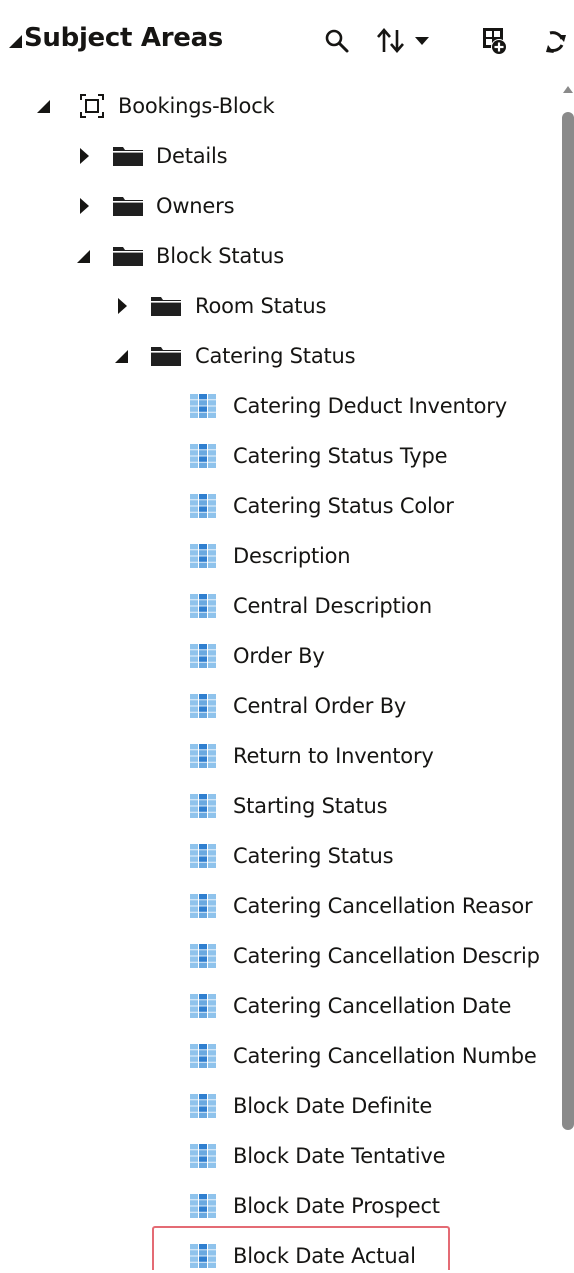 The height and width of the screenshot is (1273, 574). I want to click on tree-node: Central Description, so click(281, 606).